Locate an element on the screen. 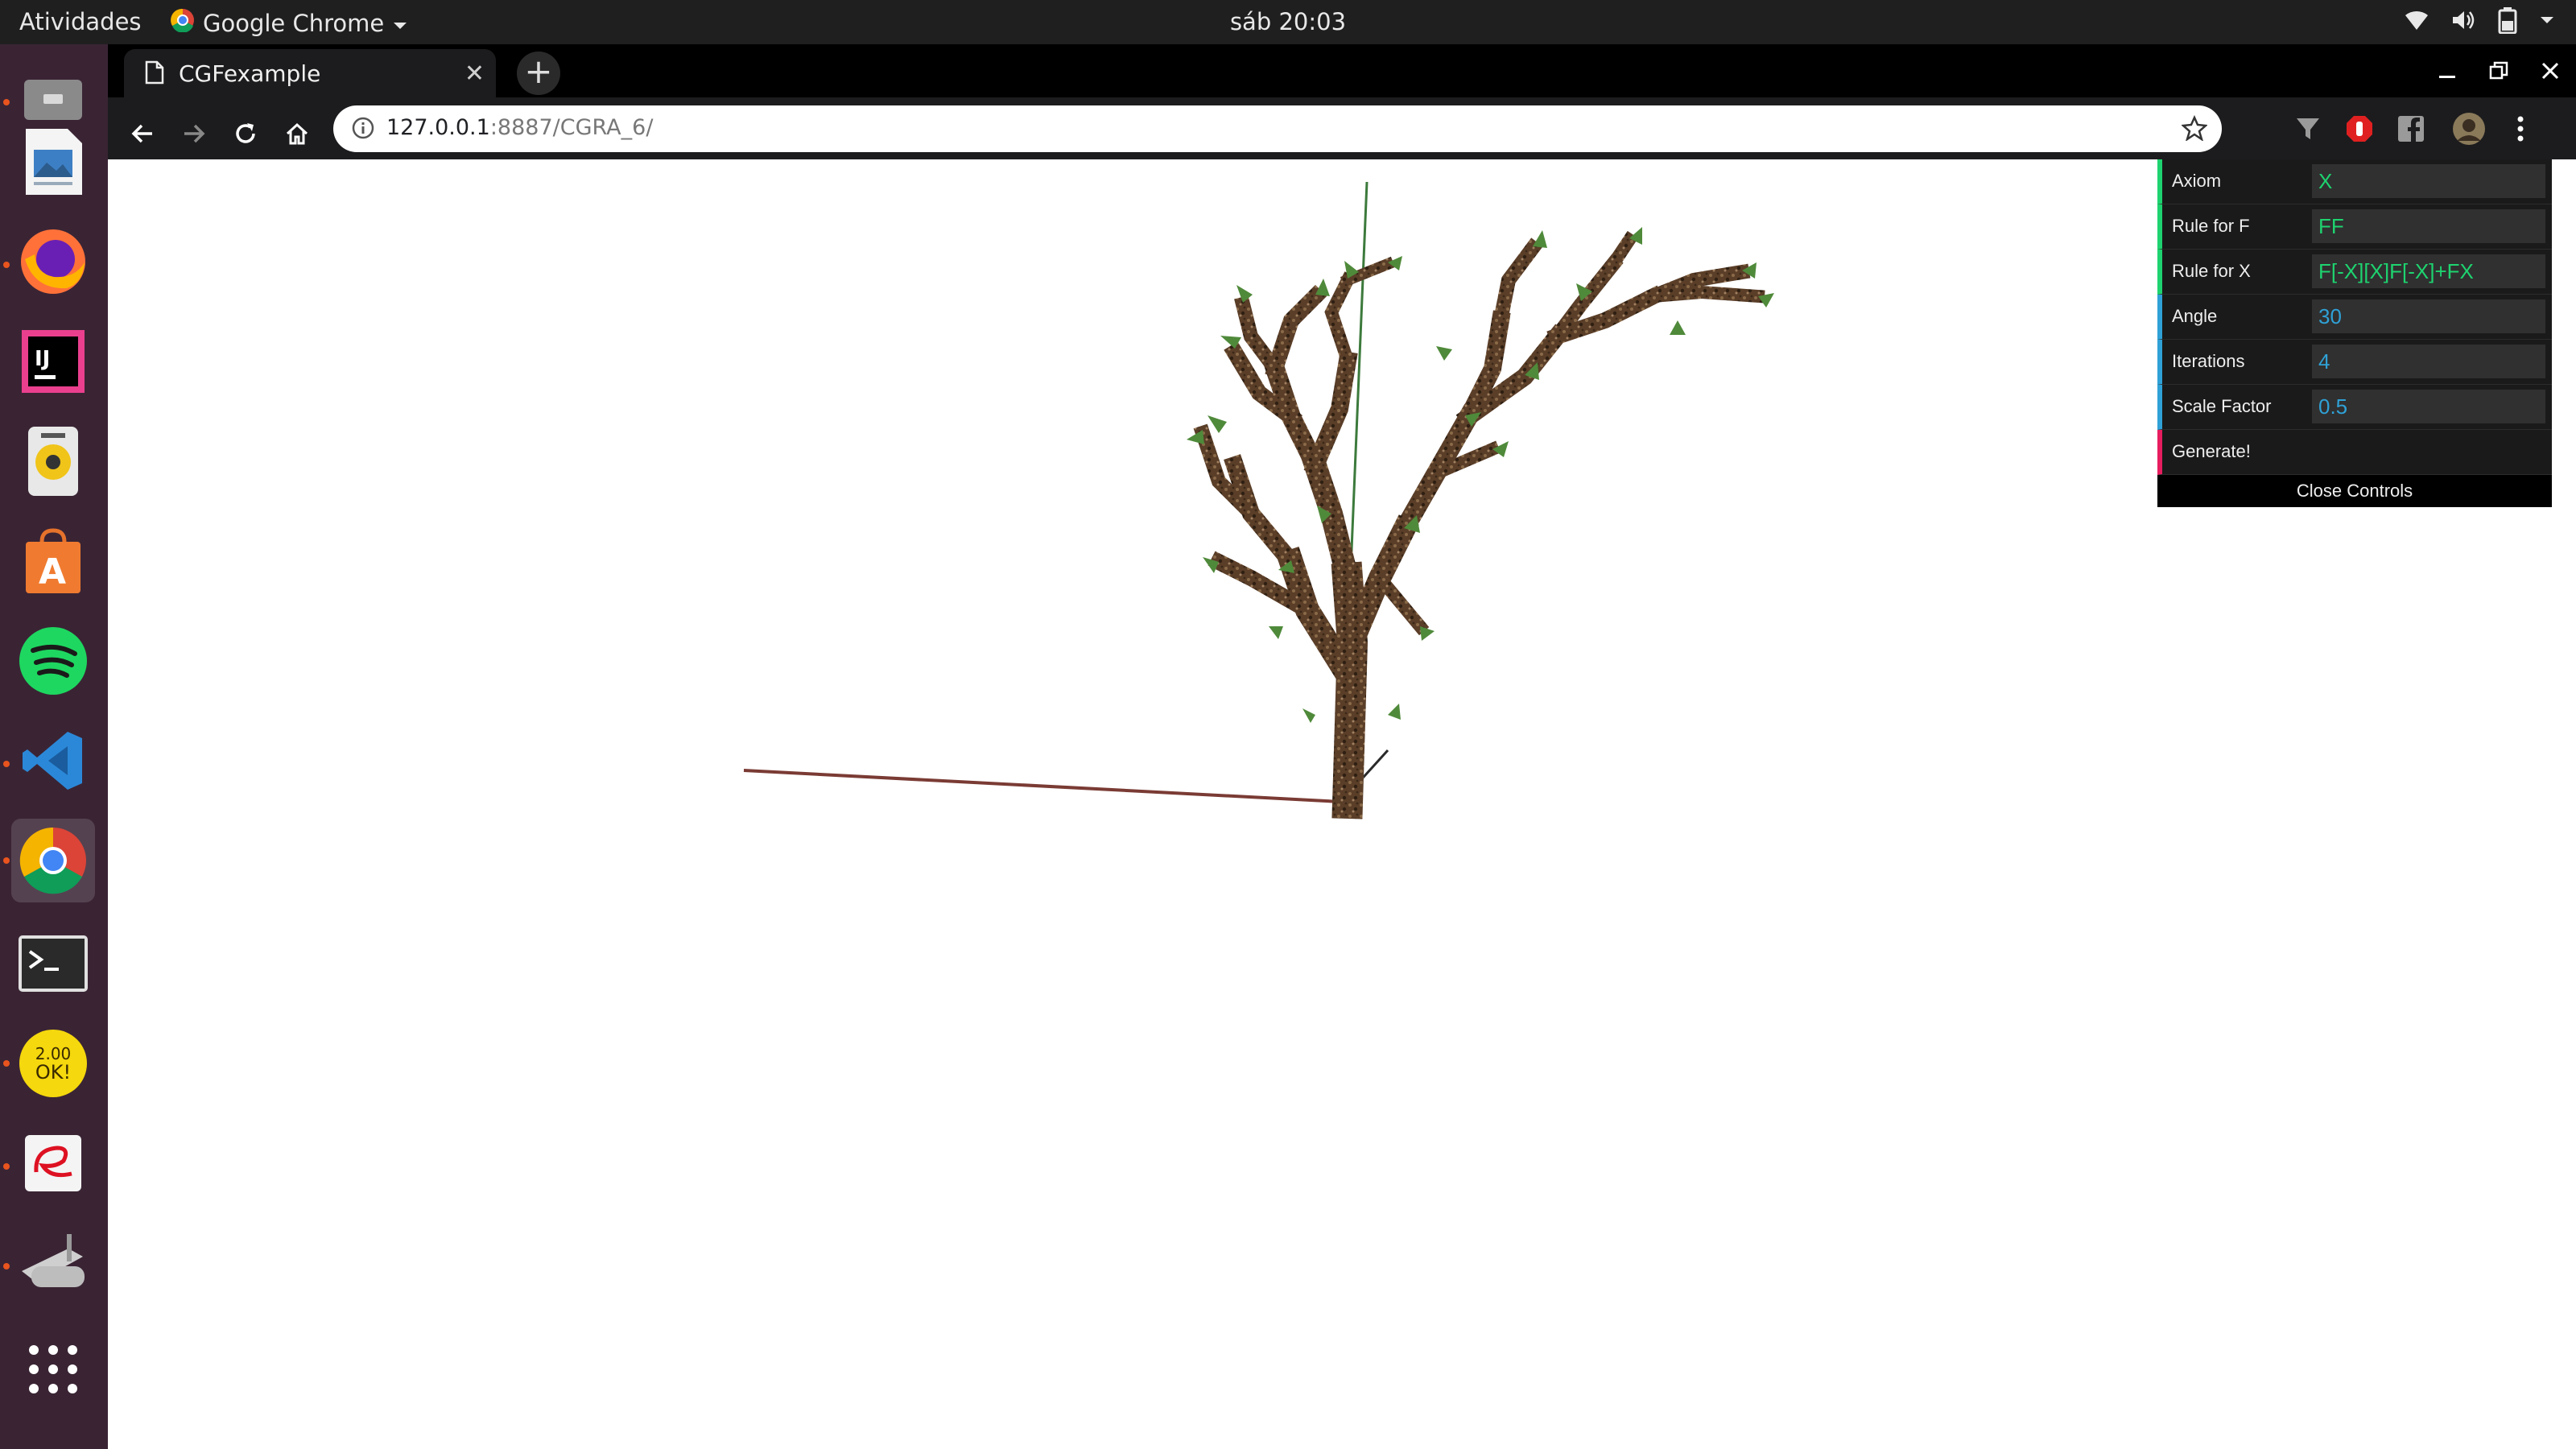 The height and width of the screenshot is (1449, 2576). image-viewer-icon is located at coordinates (53, 162).